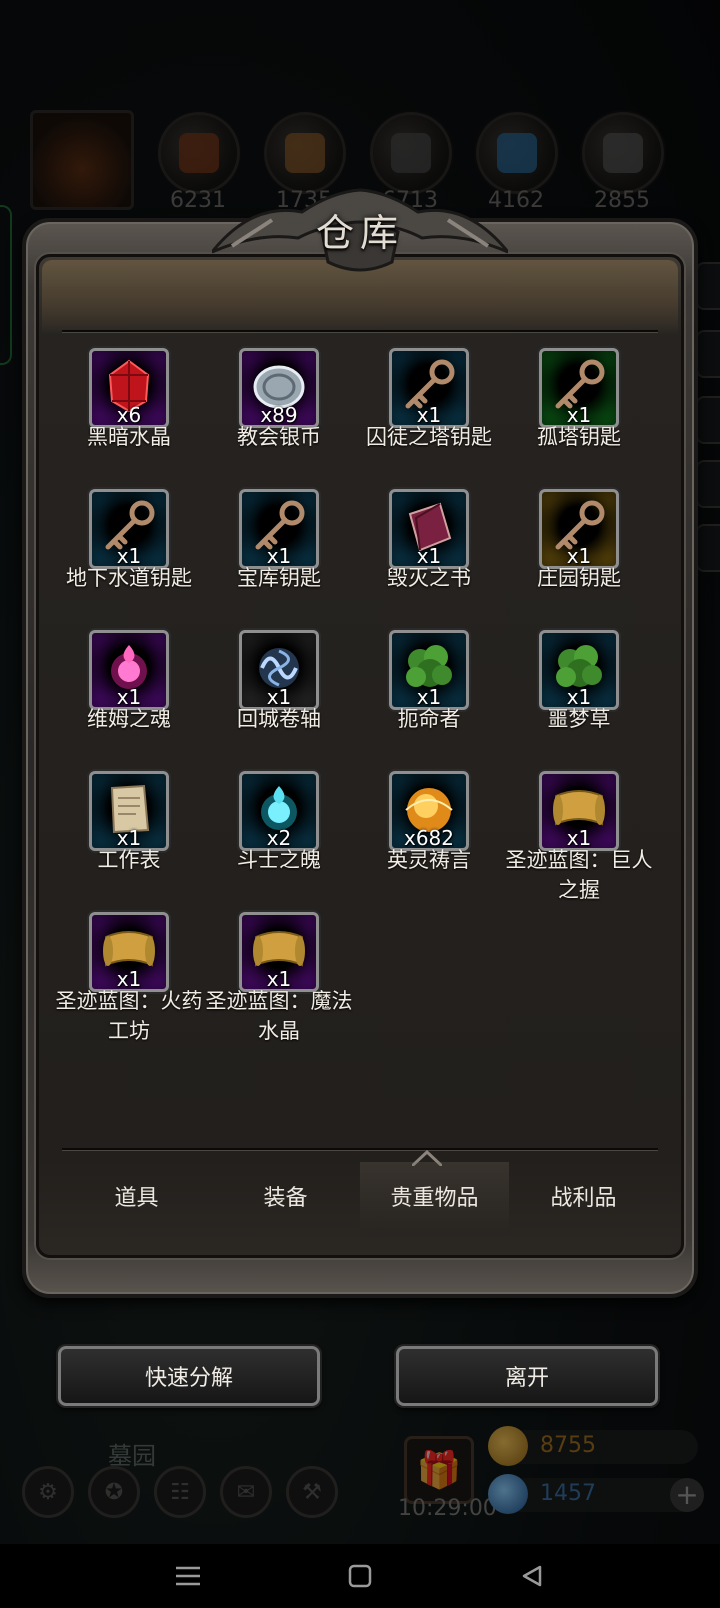 This screenshot has height=1608, width=720. Describe the element at coordinates (188, 1576) in the screenshot. I see `recent-apps-icon` at that location.